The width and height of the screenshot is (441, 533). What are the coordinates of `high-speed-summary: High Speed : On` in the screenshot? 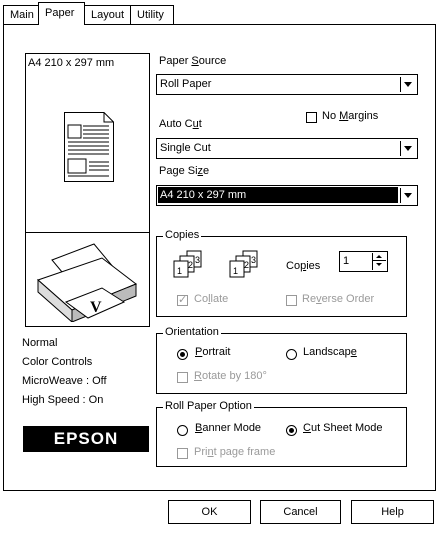 It's located at (63, 400).